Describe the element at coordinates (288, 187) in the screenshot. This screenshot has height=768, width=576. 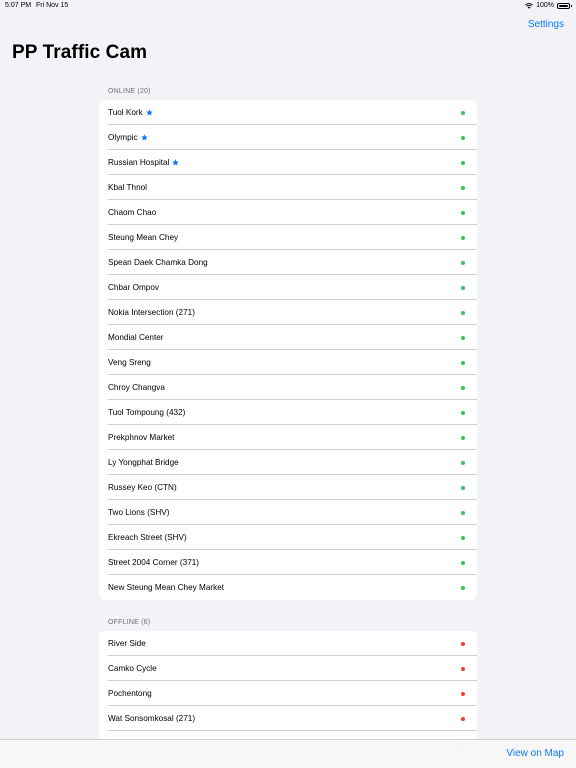
I see `list-item: Kbal Thnol` at that location.